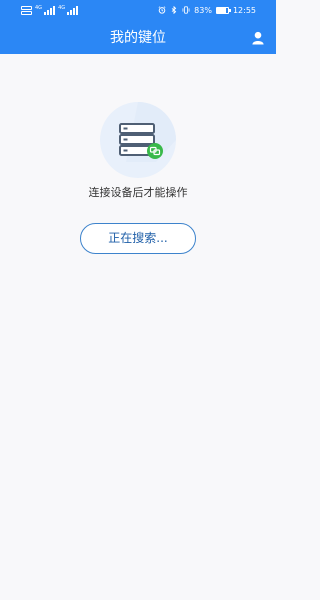 The height and width of the screenshot is (600, 320). Describe the element at coordinates (174, 10) in the screenshot. I see `bluetooth-icon` at that location.